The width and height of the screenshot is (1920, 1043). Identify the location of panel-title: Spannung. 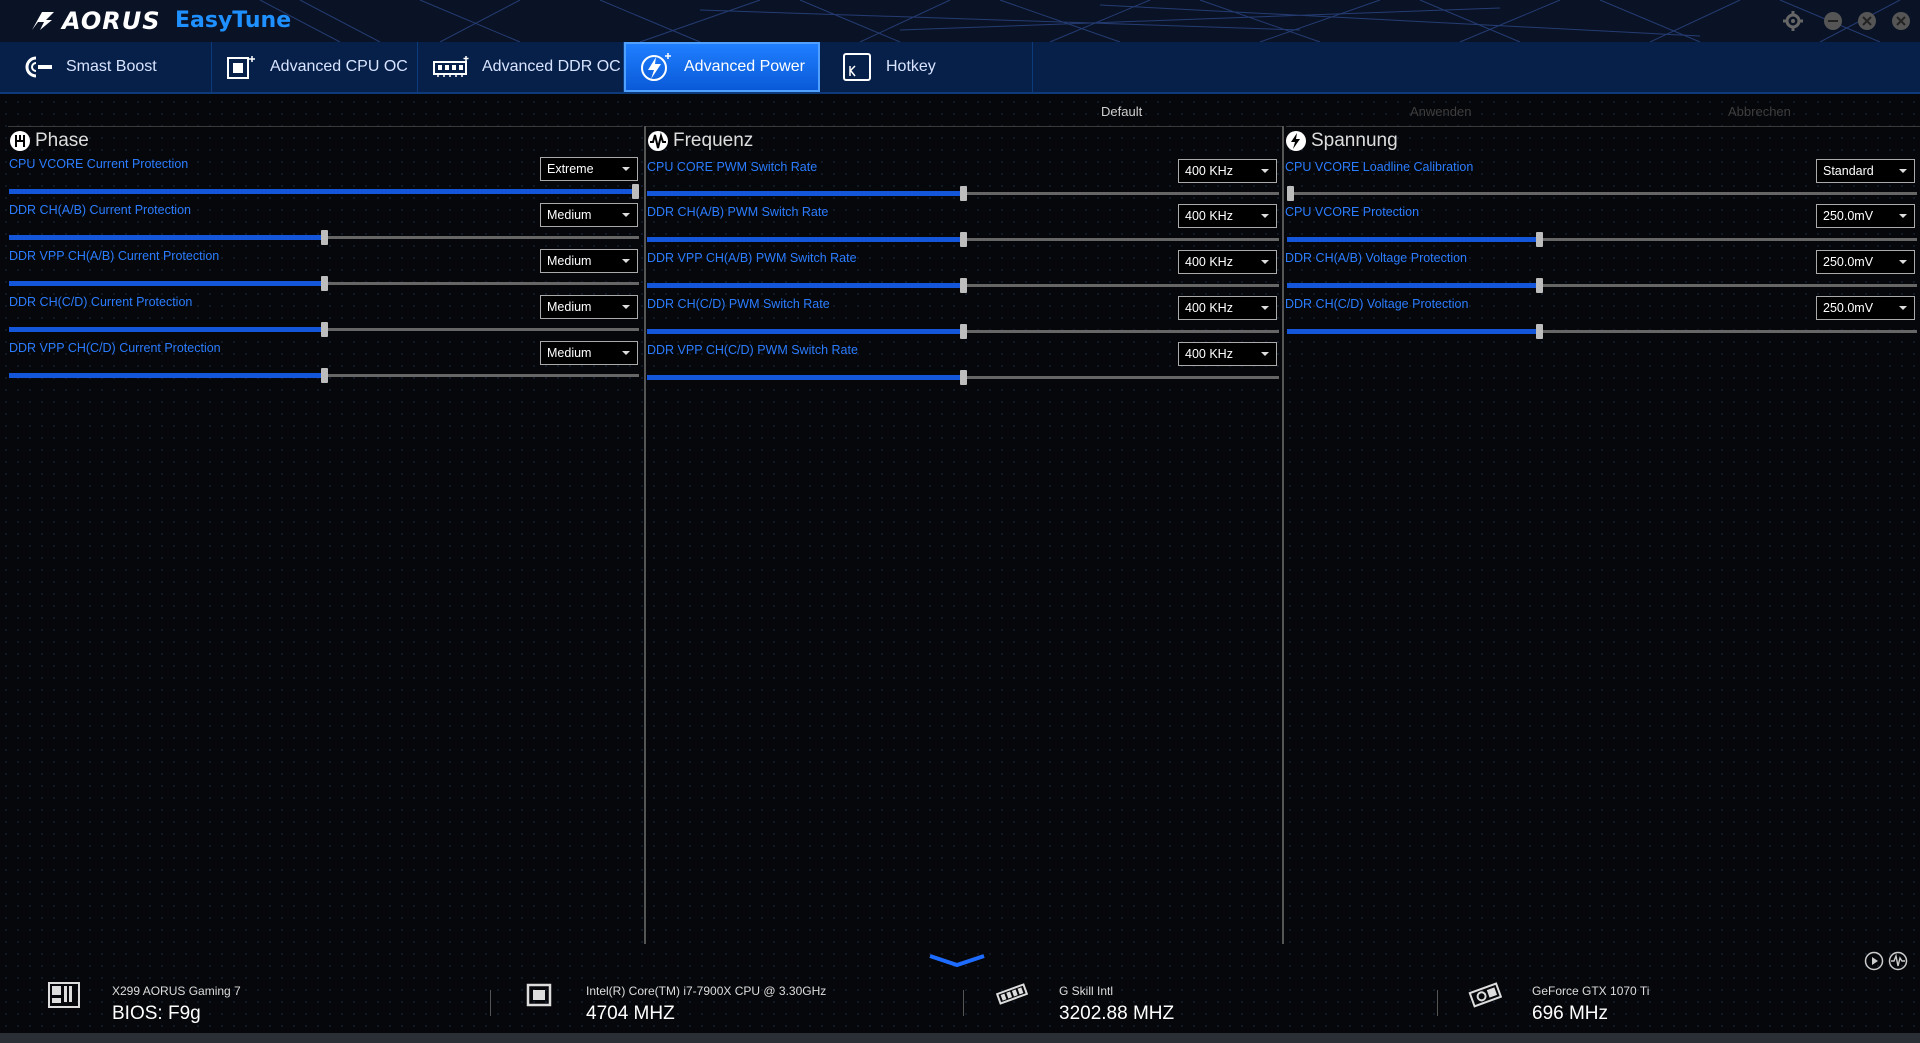
(1354, 140).